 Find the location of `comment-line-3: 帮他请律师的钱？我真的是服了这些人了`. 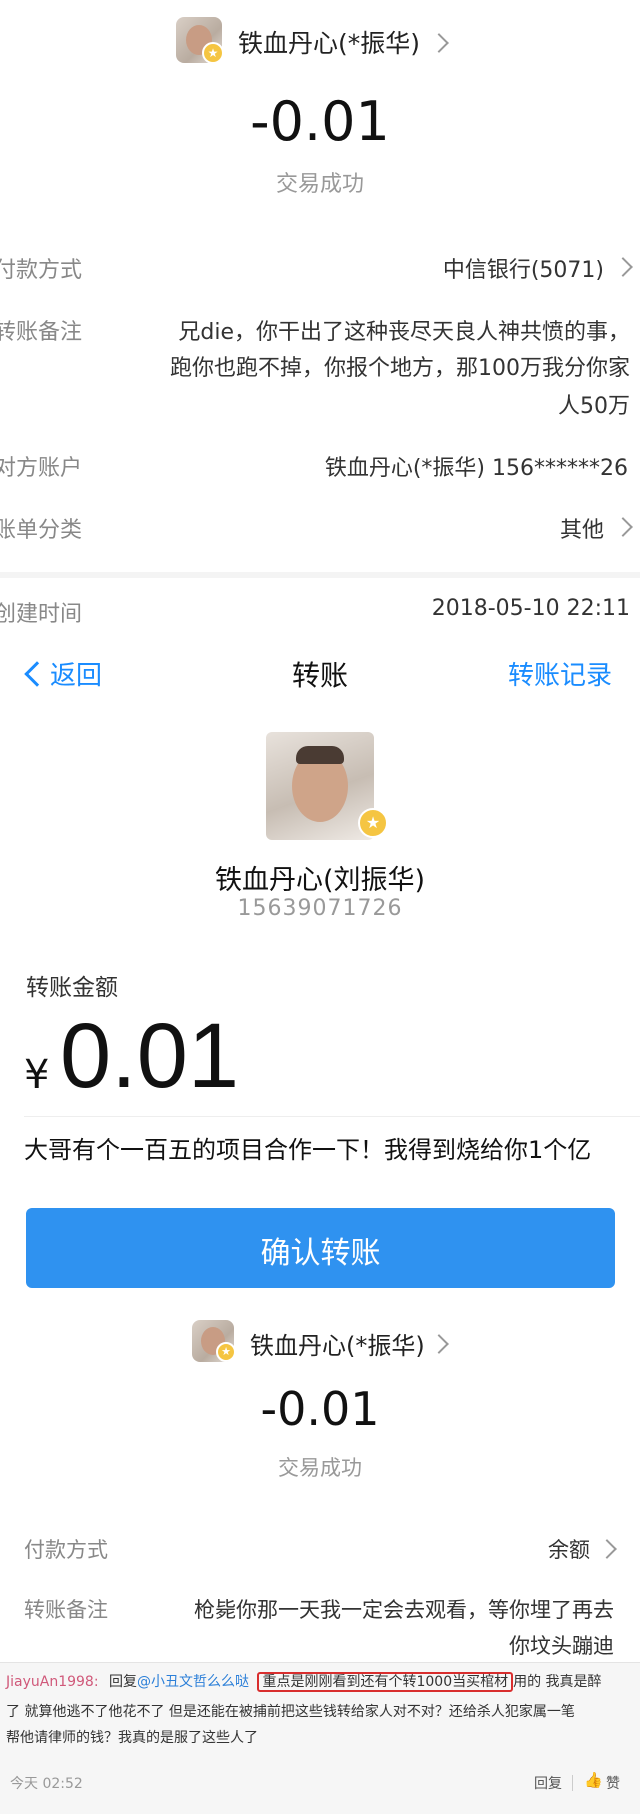

comment-line-3: 帮他请律师的钱？我真的是服了这些人了 is located at coordinates (132, 1738).